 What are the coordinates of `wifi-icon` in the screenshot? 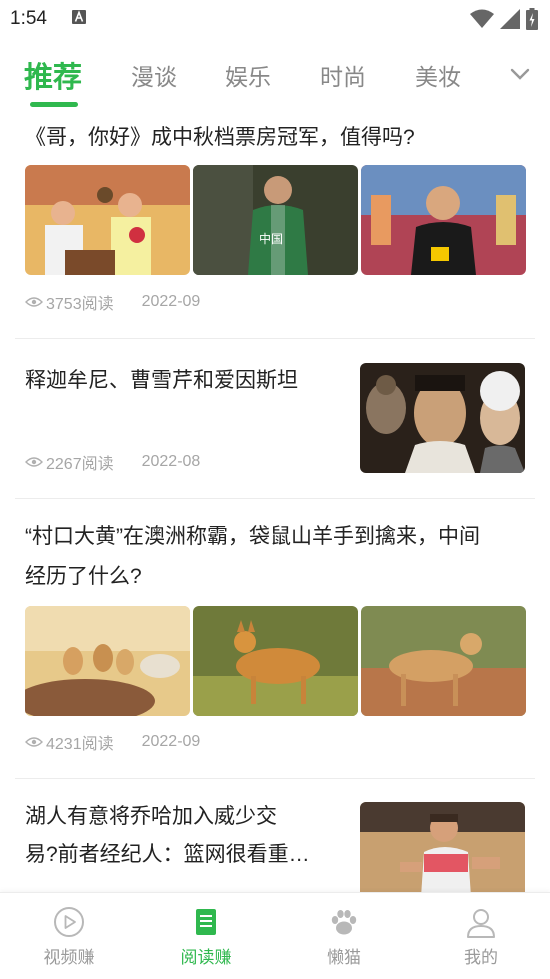 It's located at (482, 18).